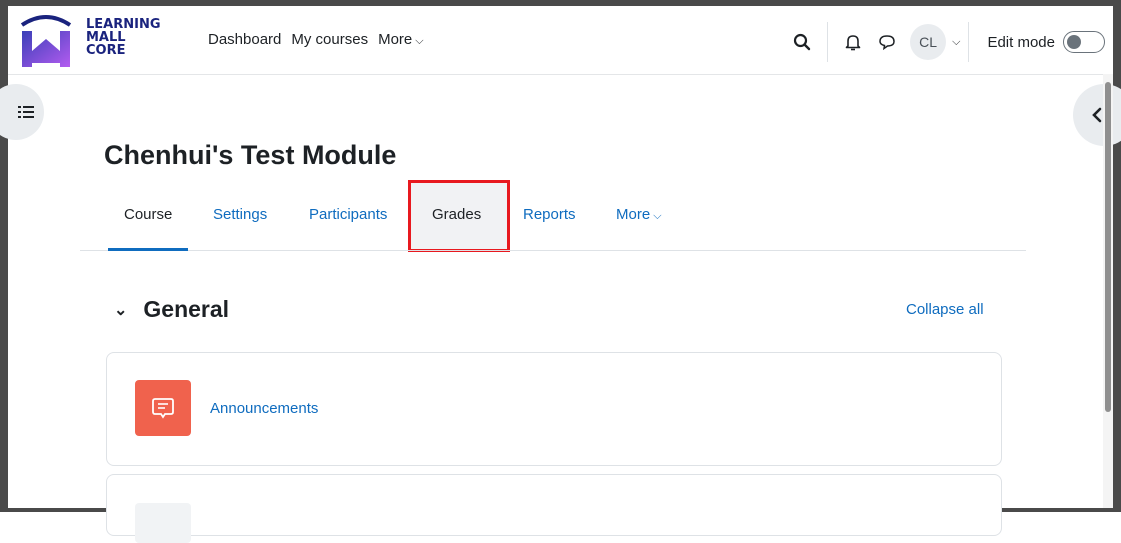 The height and width of the screenshot is (543, 1121). I want to click on page-title: Chenhui's Test Module, so click(250, 155).